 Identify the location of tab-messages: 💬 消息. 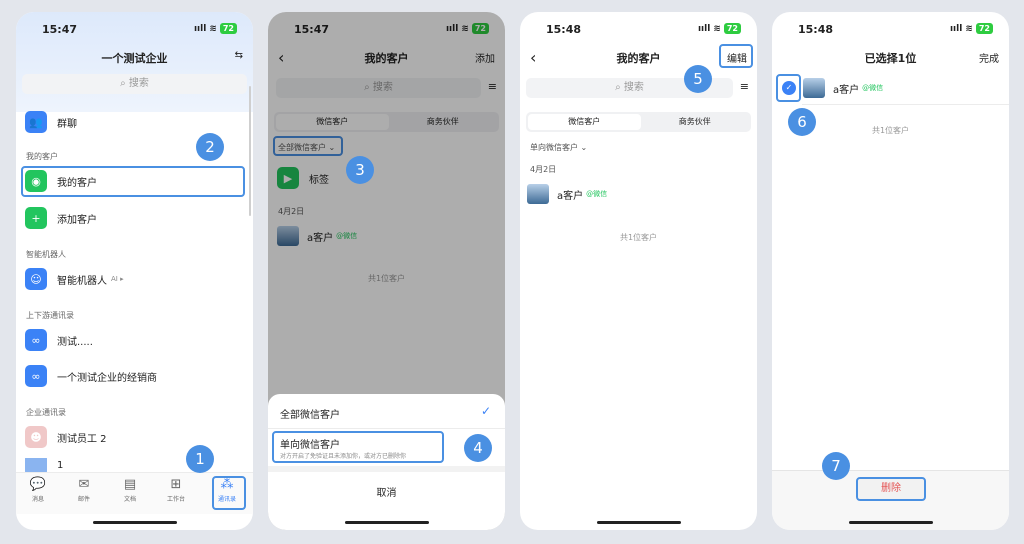
(38, 490).